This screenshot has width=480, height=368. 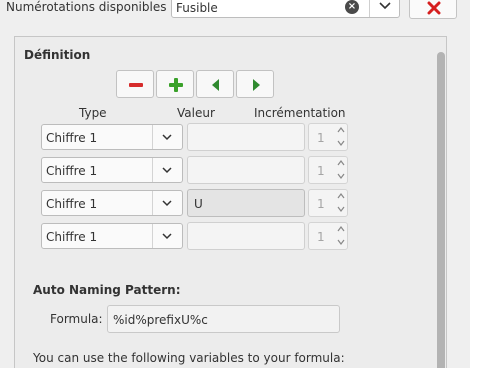 I want to click on move-right-button, so click(x=255, y=84).